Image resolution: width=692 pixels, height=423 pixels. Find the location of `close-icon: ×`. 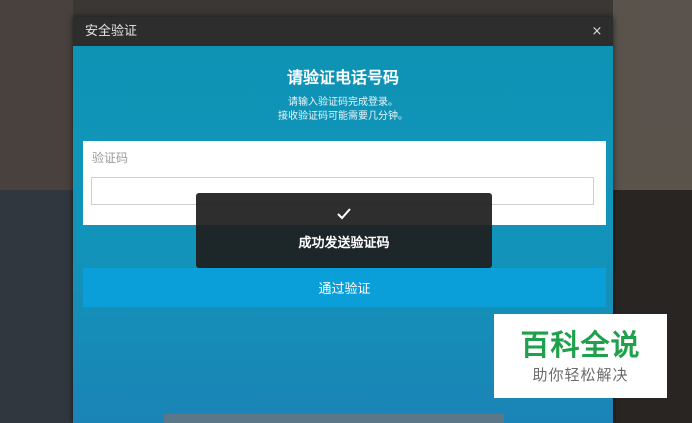

close-icon: × is located at coordinates (597, 31).